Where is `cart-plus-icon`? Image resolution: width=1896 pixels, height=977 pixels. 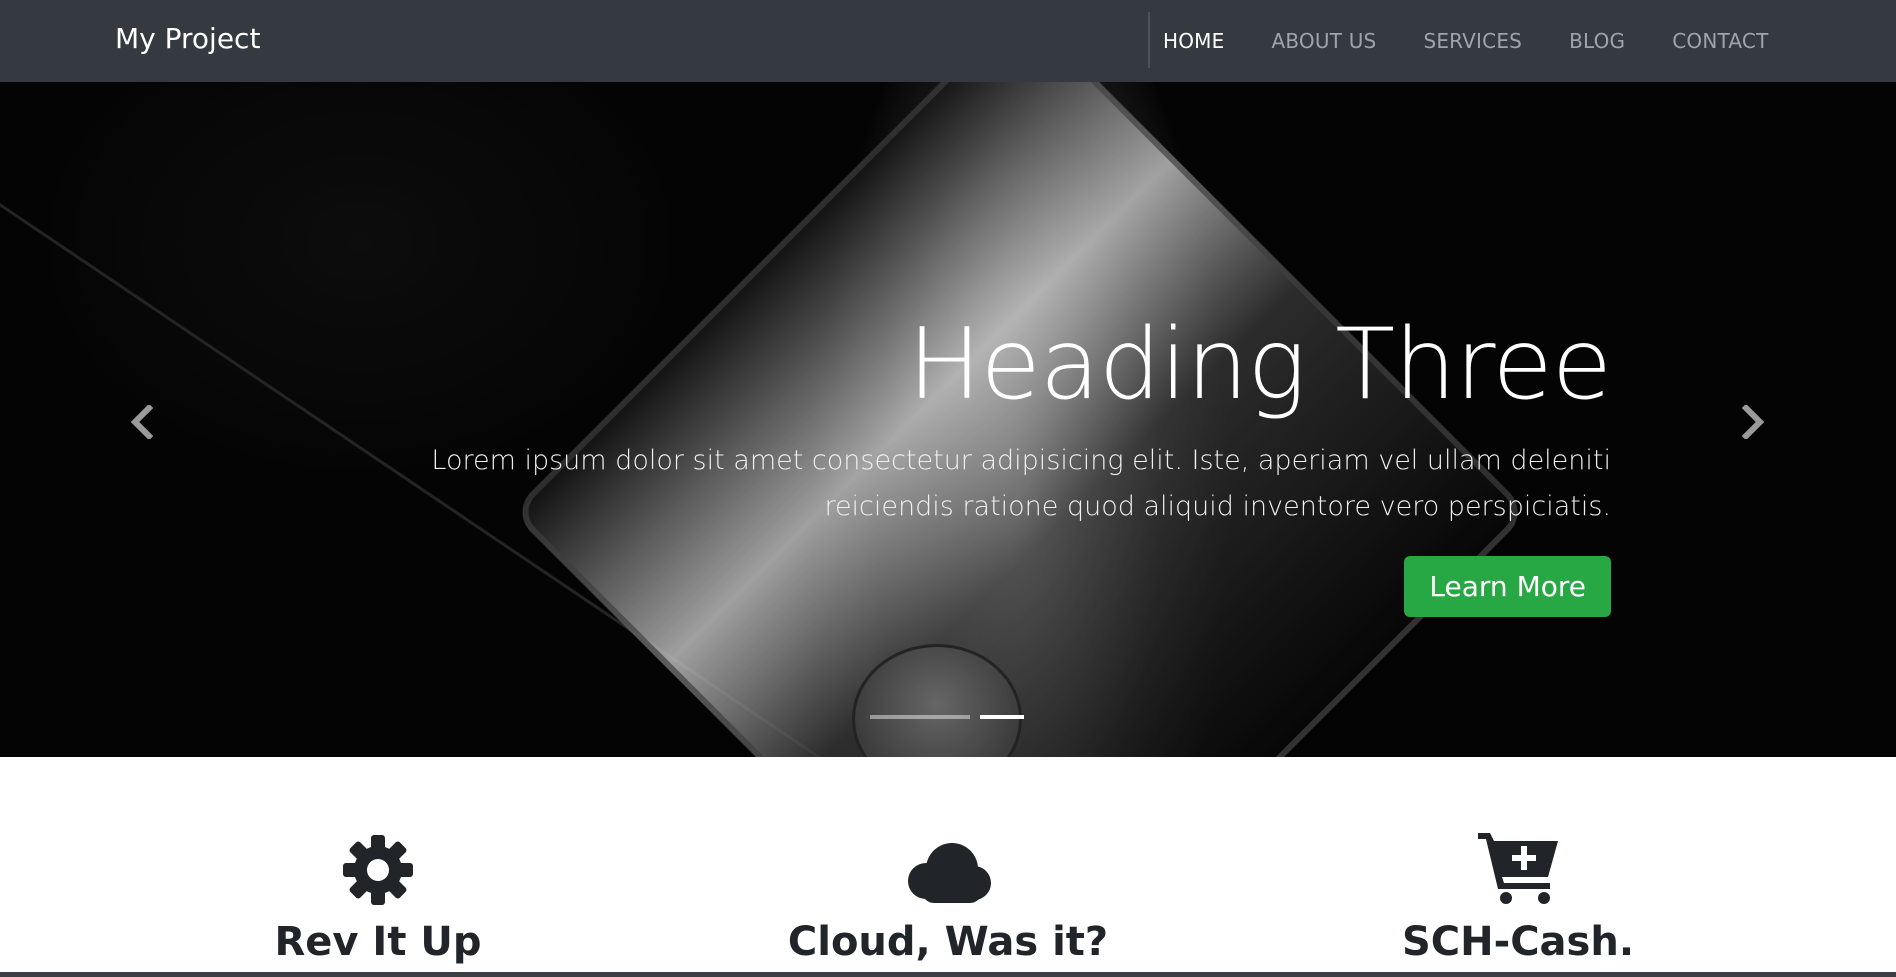
cart-plus-icon is located at coordinates (1518, 868).